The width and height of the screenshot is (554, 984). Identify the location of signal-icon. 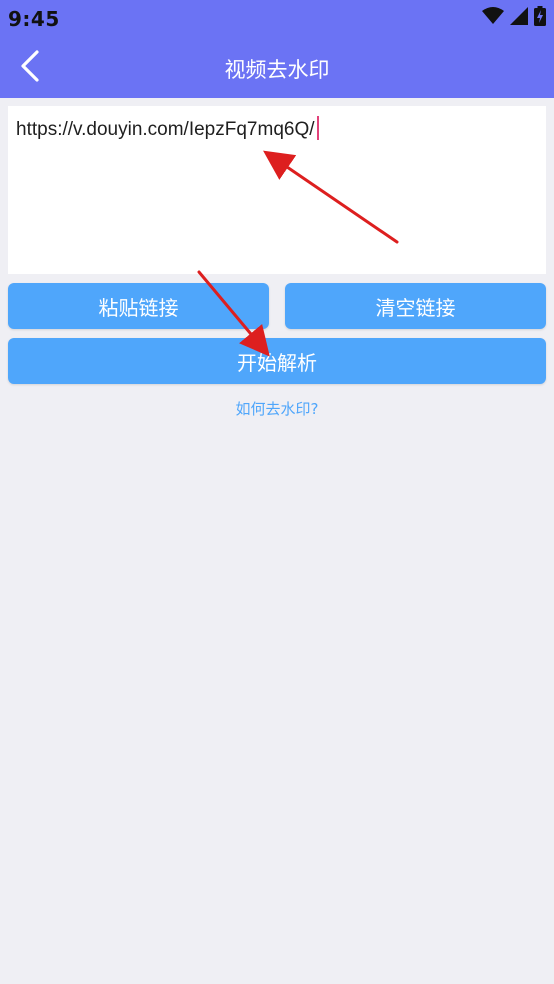
(519, 18).